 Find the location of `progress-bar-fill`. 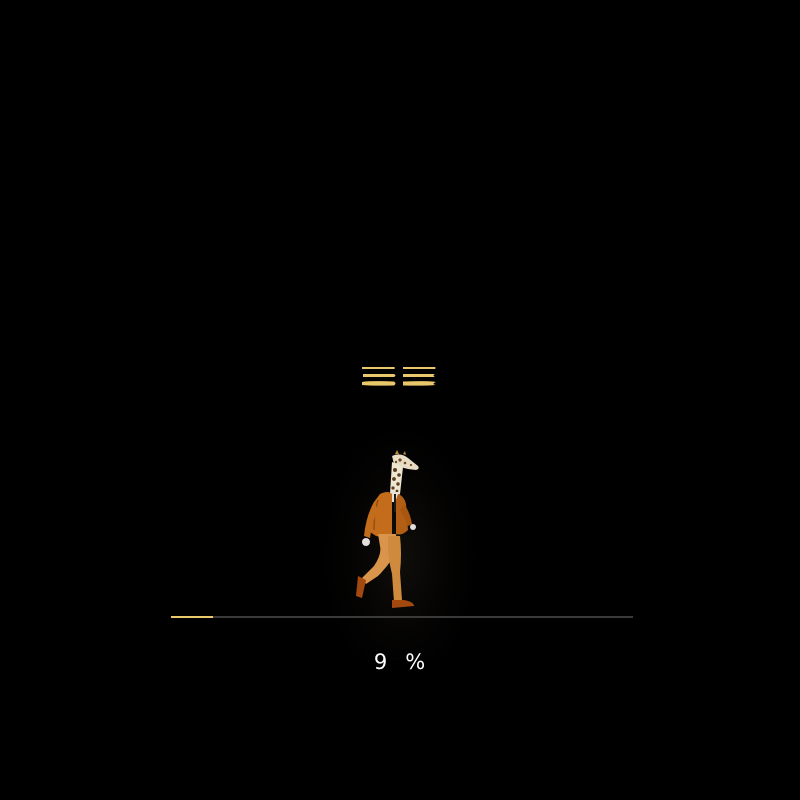

progress-bar-fill is located at coordinates (192, 617).